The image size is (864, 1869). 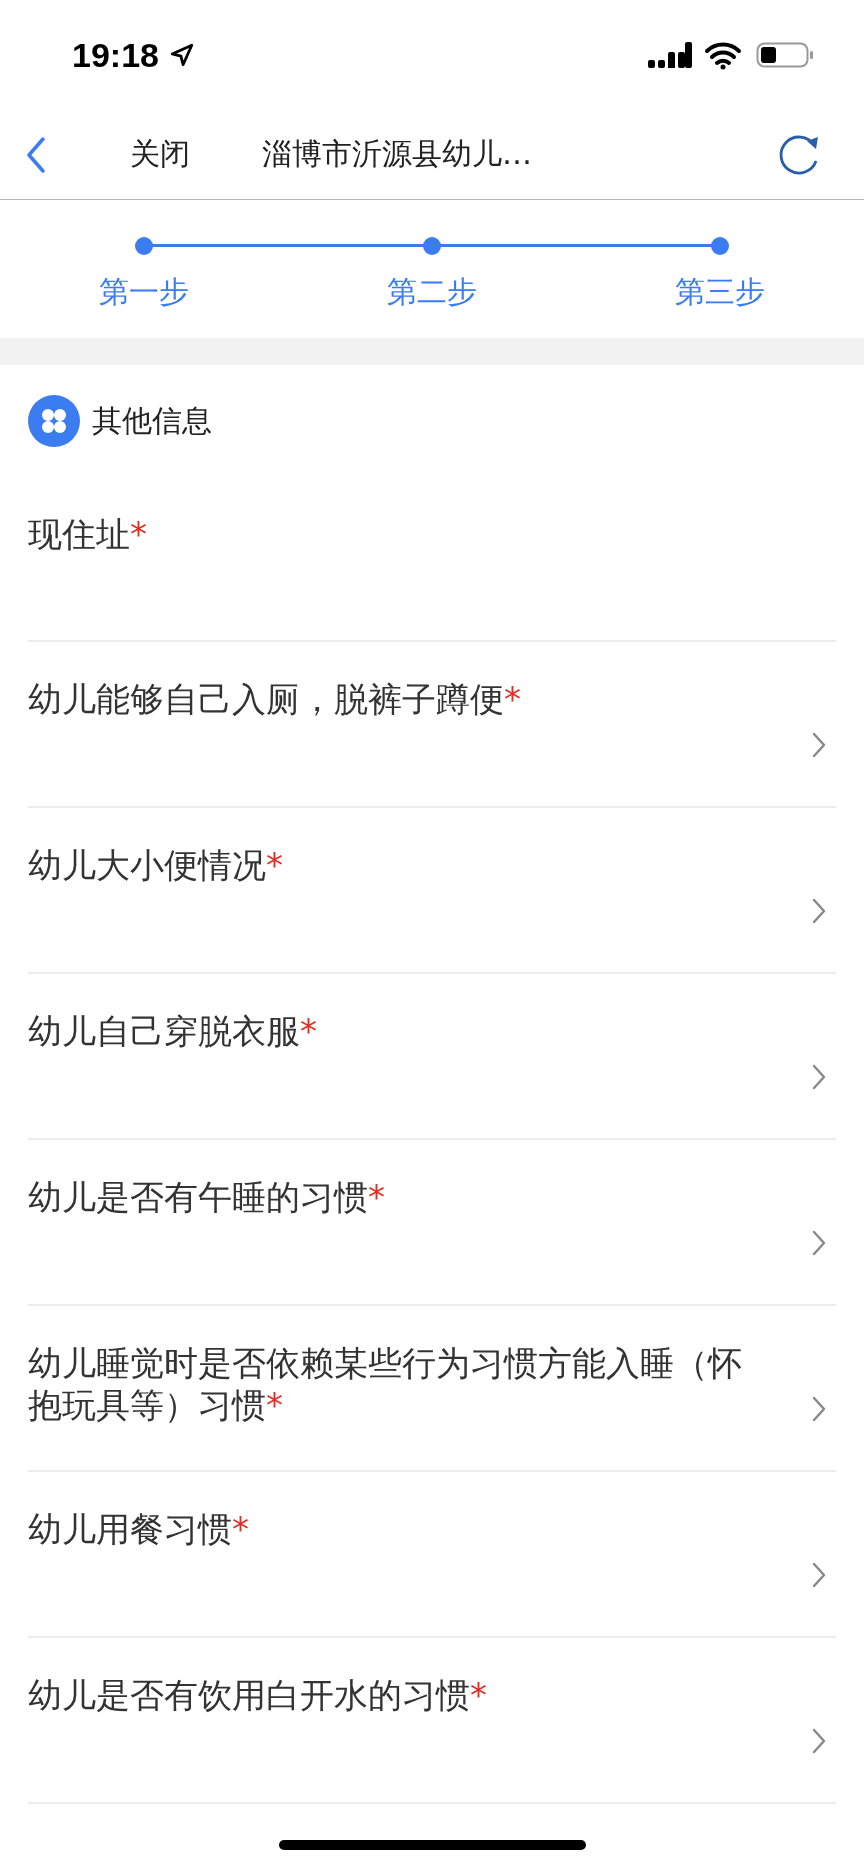 I want to click on section-title: 其他信息, so click(x=152, y=420).